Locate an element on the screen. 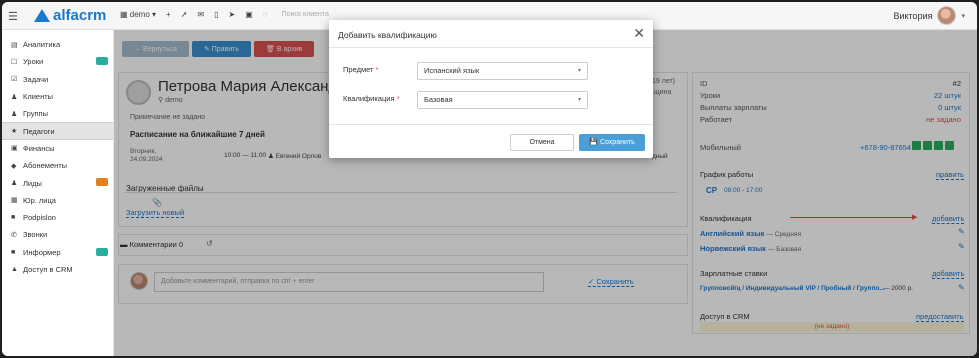  branch-name: demo is located at coordinates (139, 14).